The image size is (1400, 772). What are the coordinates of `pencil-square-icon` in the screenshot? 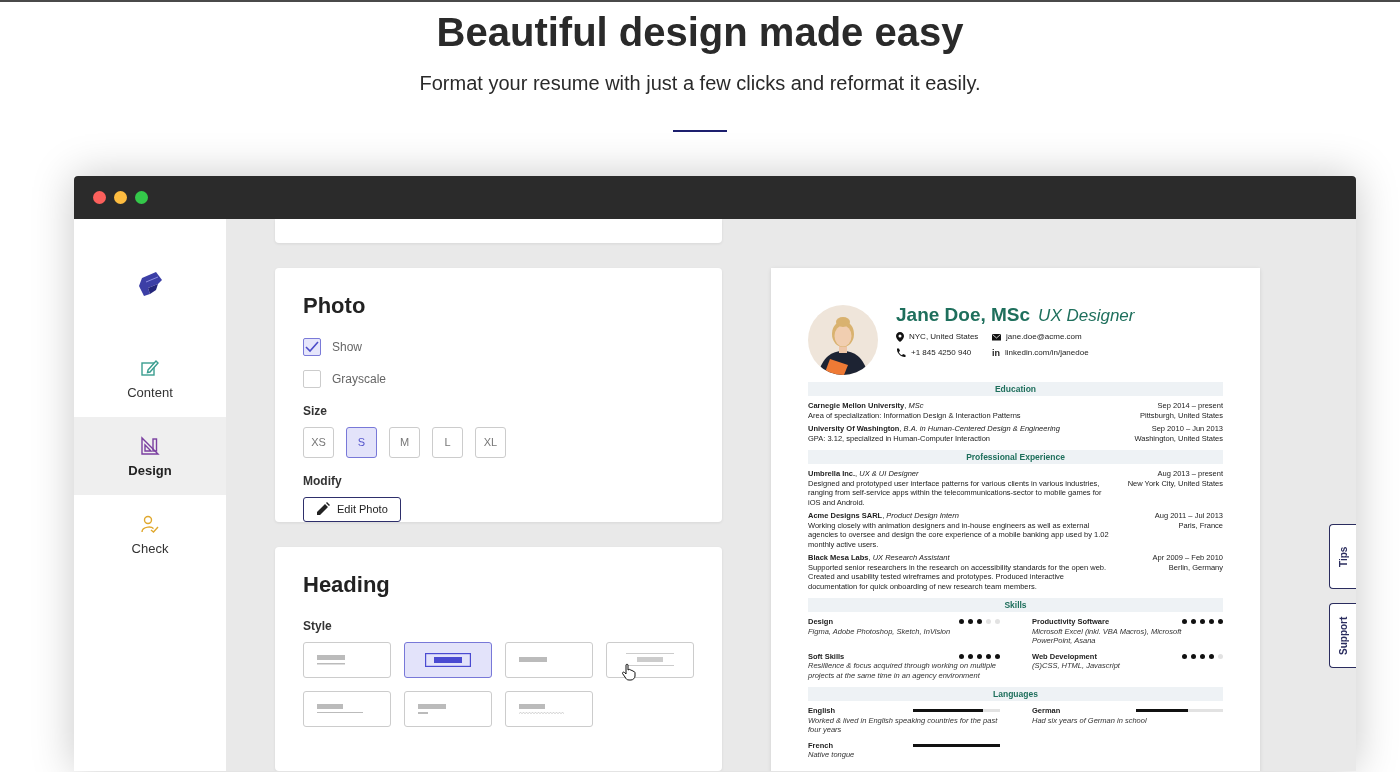 It's located at (150, 368).